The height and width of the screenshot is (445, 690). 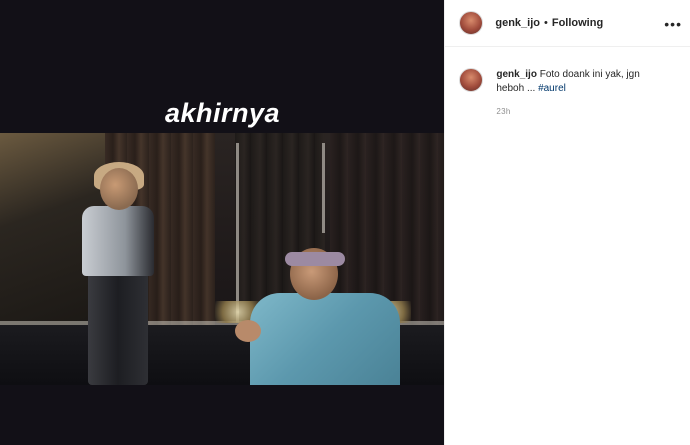 What do you see at coordinates (517, 23) in the screenshot?
I see `header-username: genk_ijo` at bounding box center [517, 23].